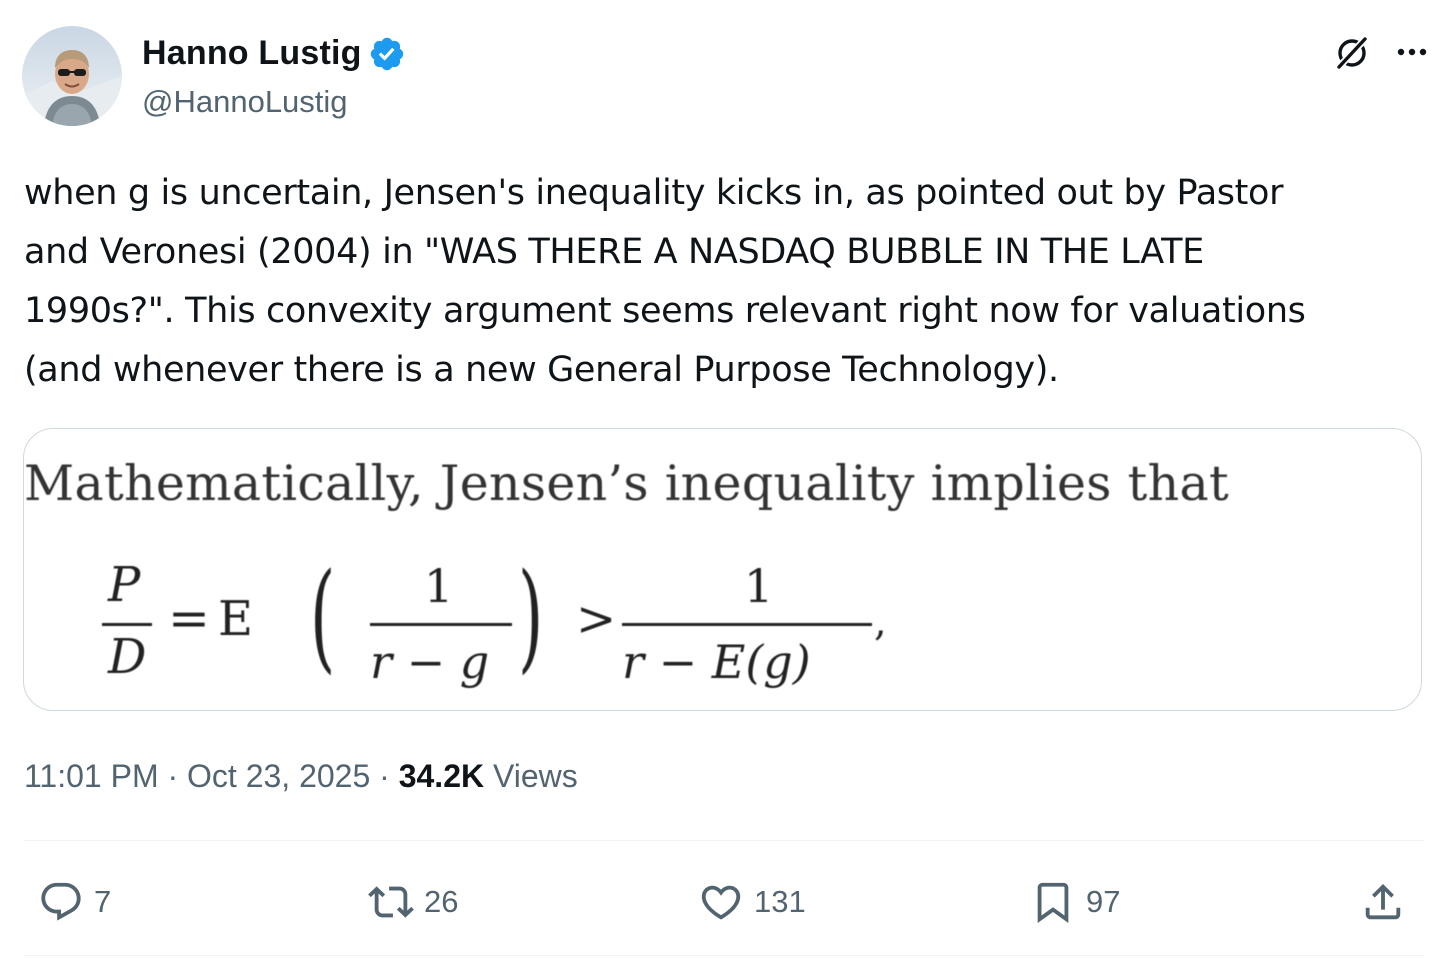  What do you see at coordinates (716, 662) in the screenshot?
I see `formula-rhs-denominator: r − E(g)` at bounding box center [716, 662].